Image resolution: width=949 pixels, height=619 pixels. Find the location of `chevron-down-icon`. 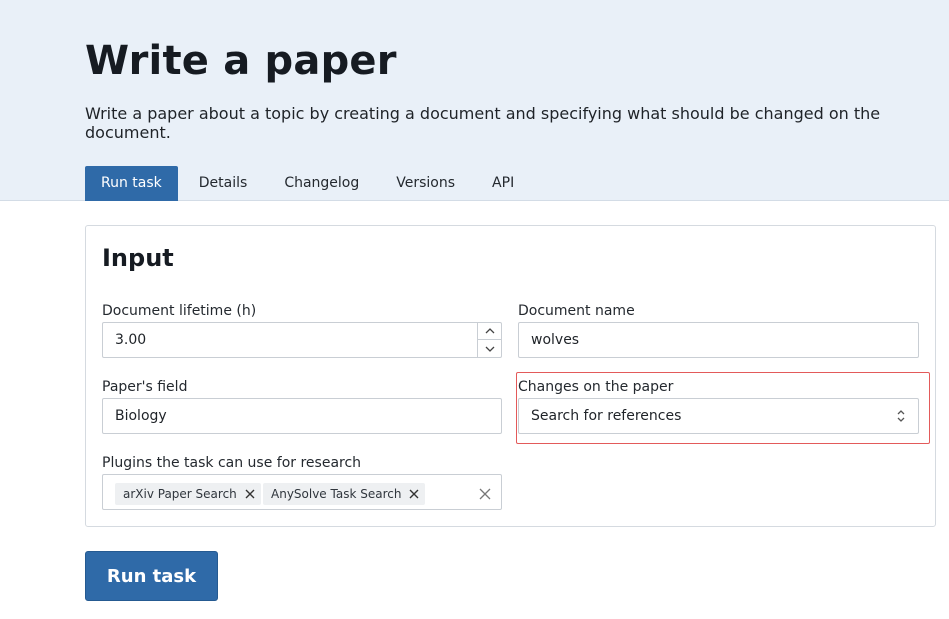

chevron-down-icon is located at coordinates (489, 349).